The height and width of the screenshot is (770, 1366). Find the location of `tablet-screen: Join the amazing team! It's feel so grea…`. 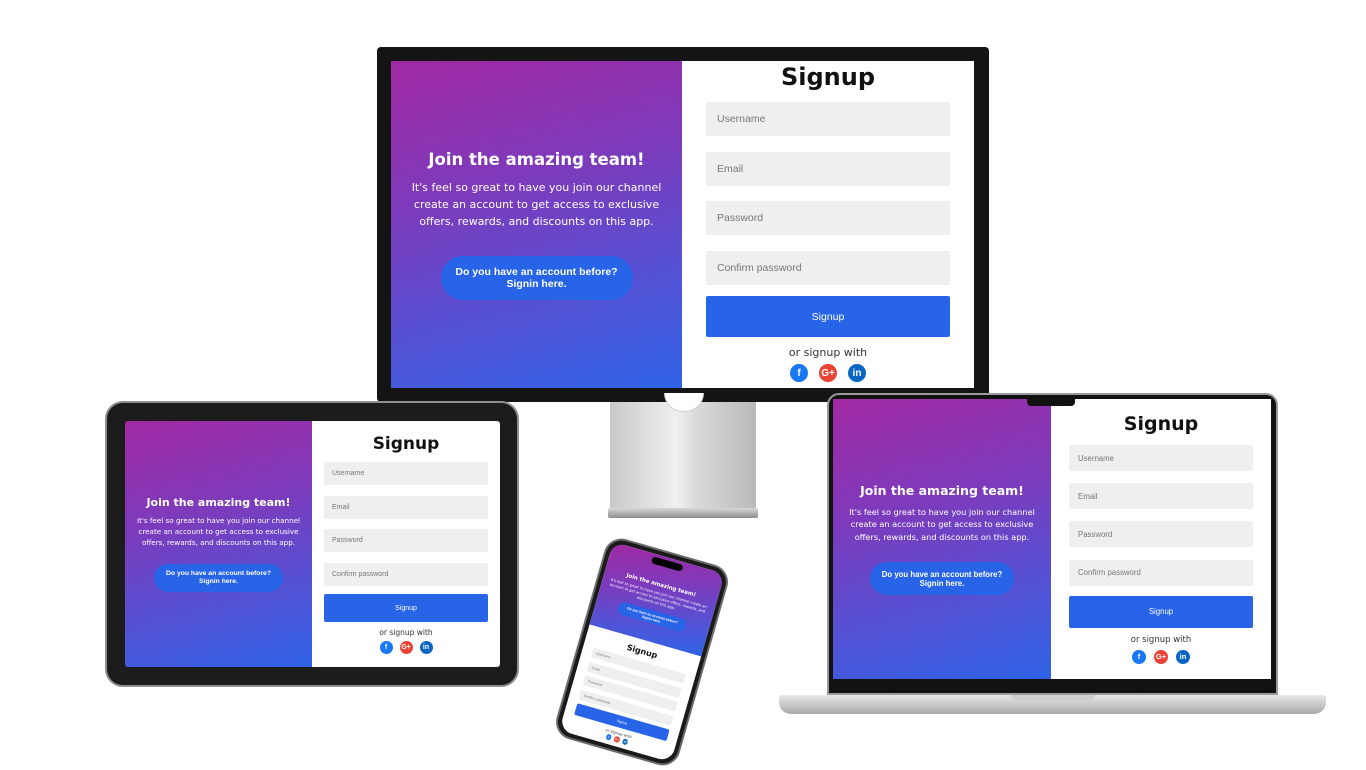

tablet-screen: Join the amazing team! It's feel so grea… is located at coordinates (312, 544).